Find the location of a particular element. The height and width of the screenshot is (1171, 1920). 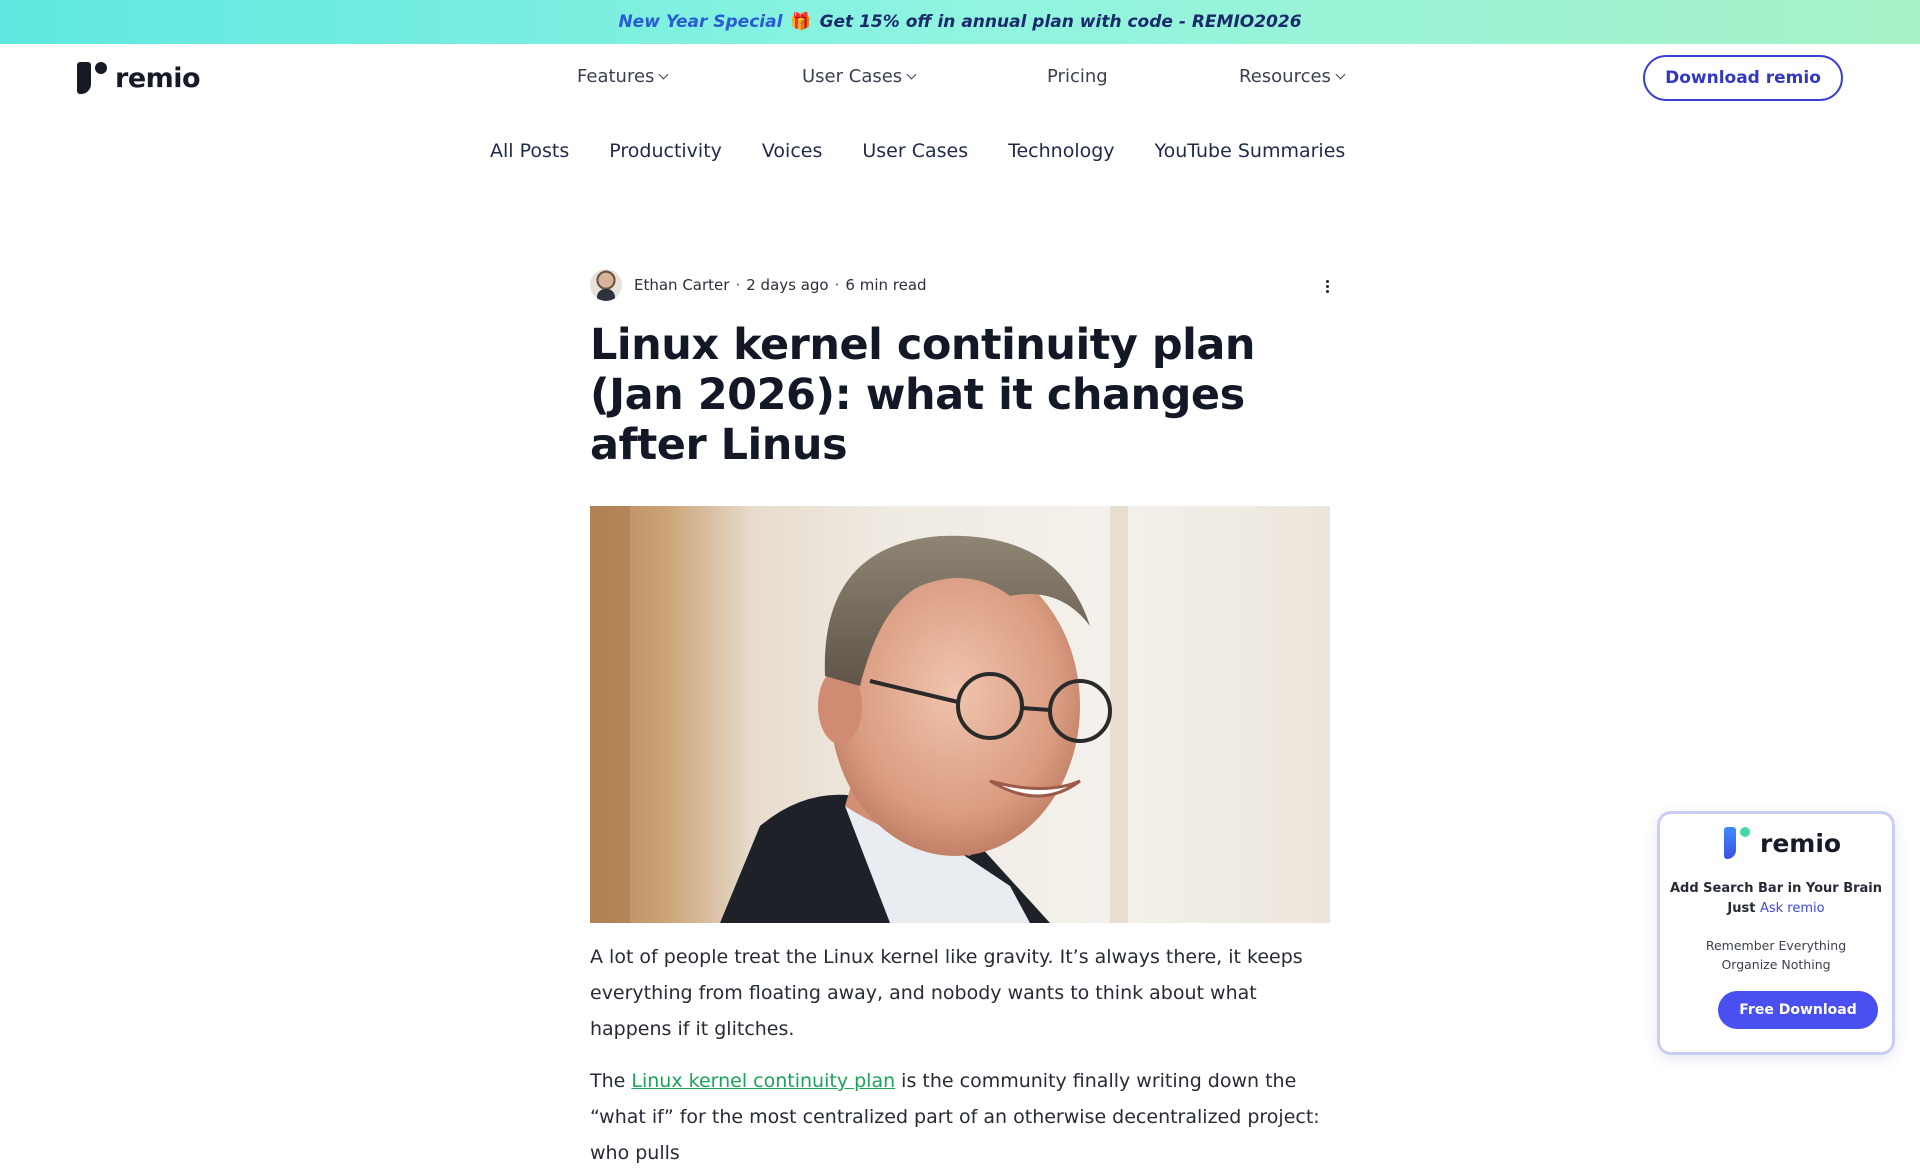

nav-resources-label: Resources is located at coordinates (1285, 76).